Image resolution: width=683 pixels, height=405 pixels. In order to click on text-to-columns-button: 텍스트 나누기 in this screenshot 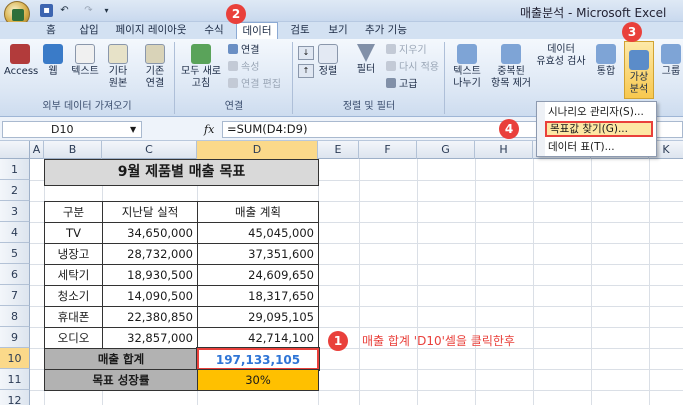, I will do `click(467, 67)`.